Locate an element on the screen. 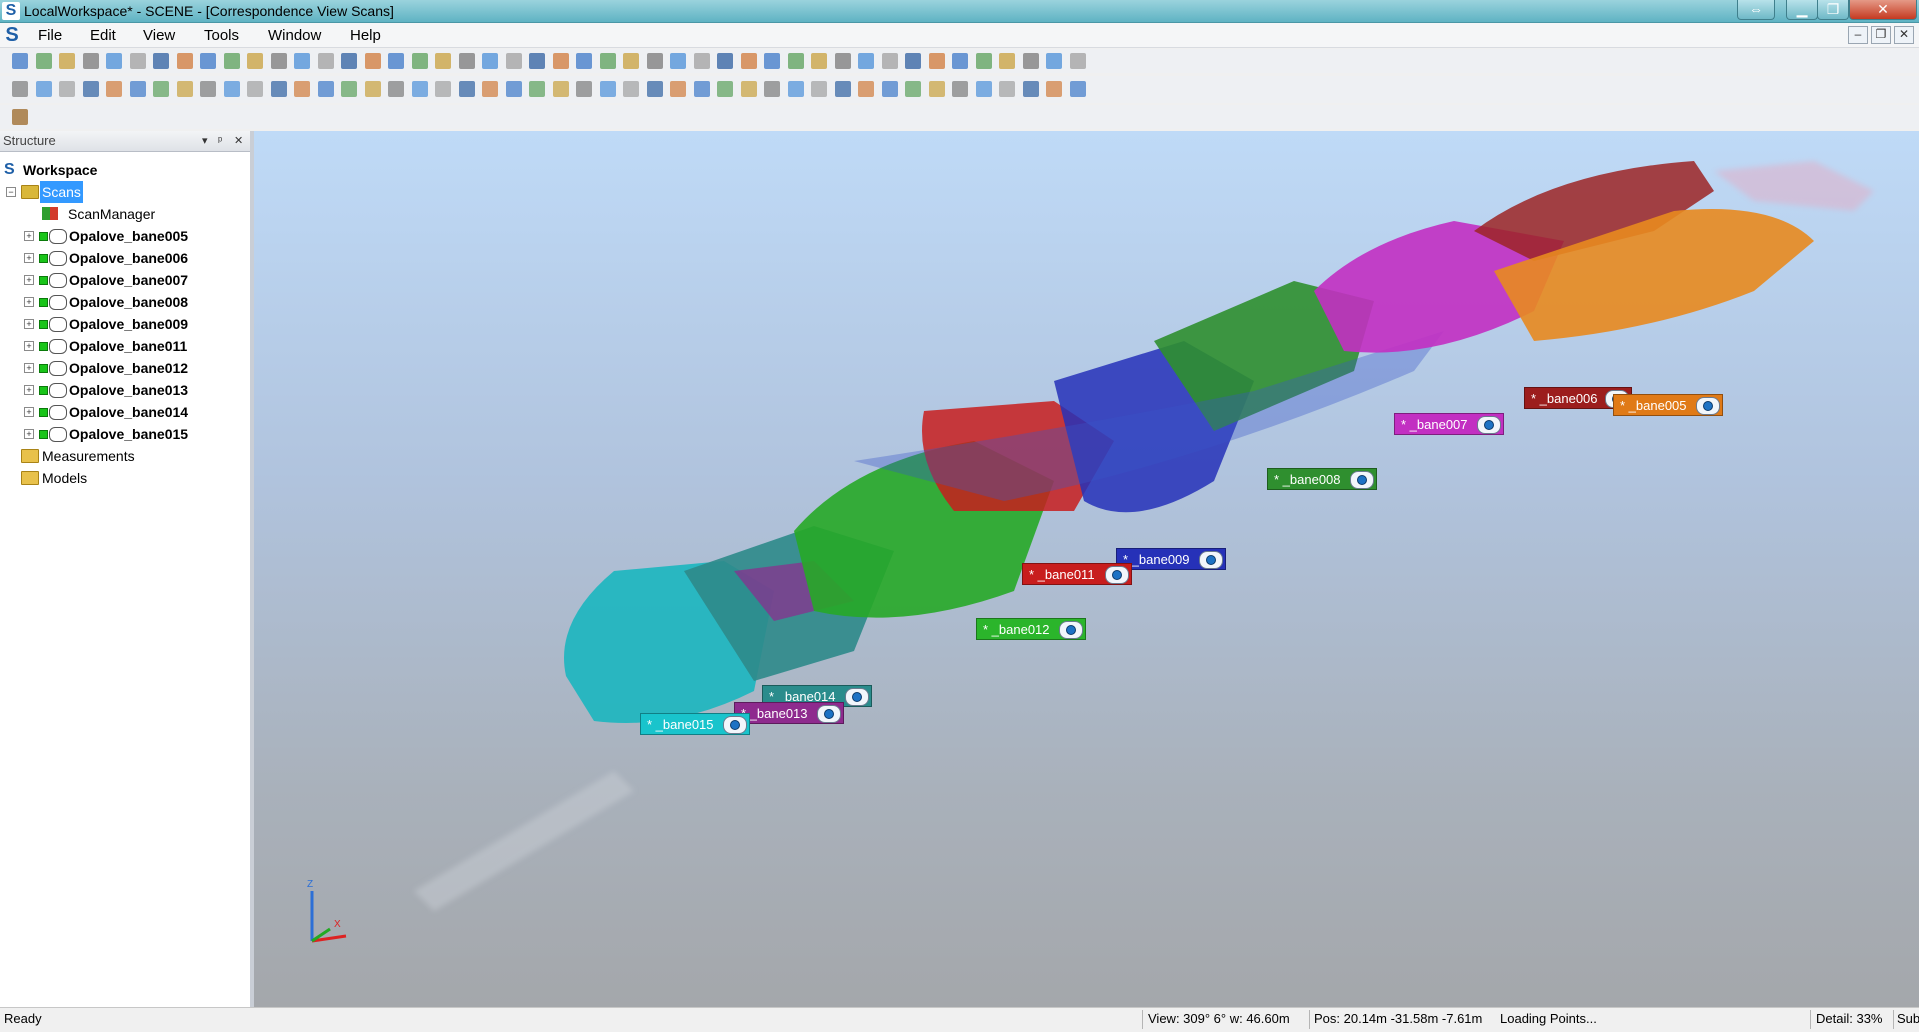  menu-edit: Edit is located at coordinates (103, 35).